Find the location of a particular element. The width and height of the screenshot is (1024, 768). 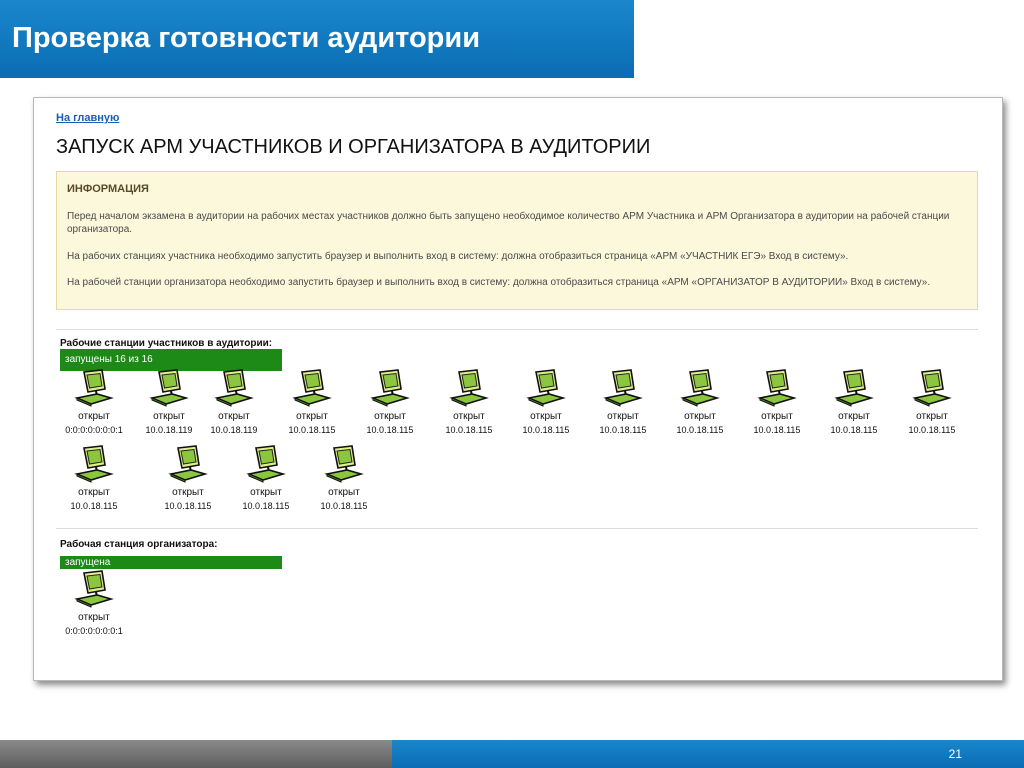

participants-label: Рабочие станции участников в аудитории: is located at coordinates (166, 343).